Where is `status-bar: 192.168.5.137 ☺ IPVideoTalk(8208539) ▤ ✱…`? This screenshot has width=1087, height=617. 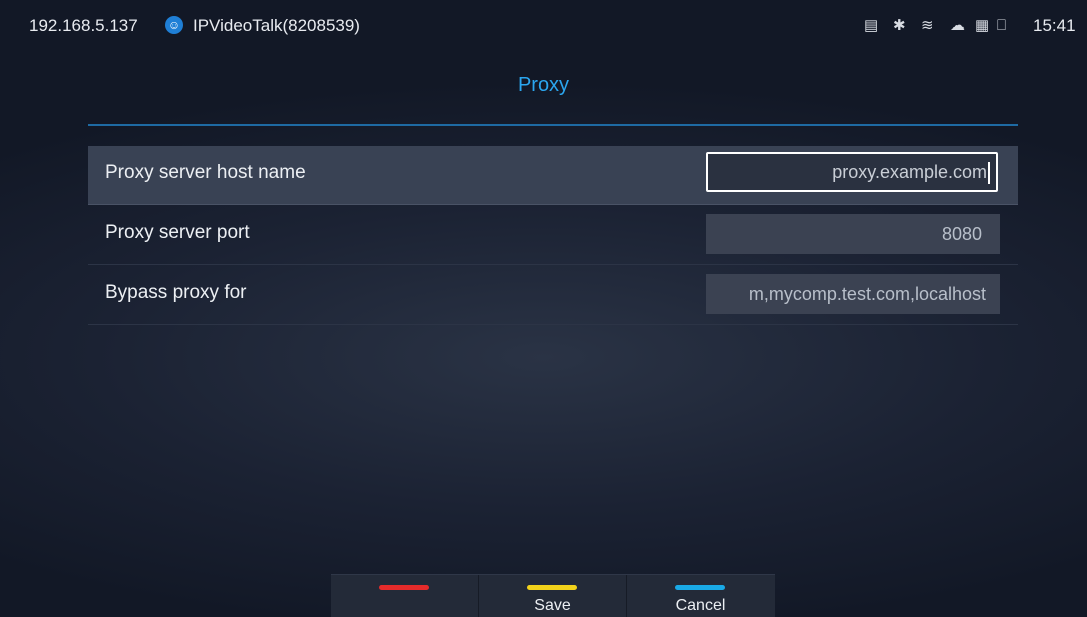
status-bar: 192.168.5.137 ☺ IPVideoTalk(8208539) ▤ ✱… is located at coordinates (543, 26).